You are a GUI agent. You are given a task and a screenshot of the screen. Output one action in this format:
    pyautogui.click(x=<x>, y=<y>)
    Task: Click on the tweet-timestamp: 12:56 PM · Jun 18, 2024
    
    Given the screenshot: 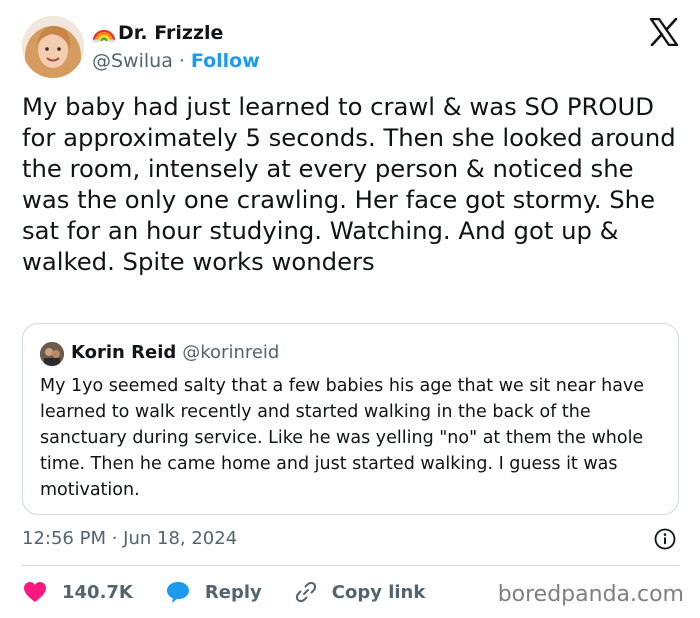 What is the action you would take?
    pyautogui.click(x=129, y=538)
    